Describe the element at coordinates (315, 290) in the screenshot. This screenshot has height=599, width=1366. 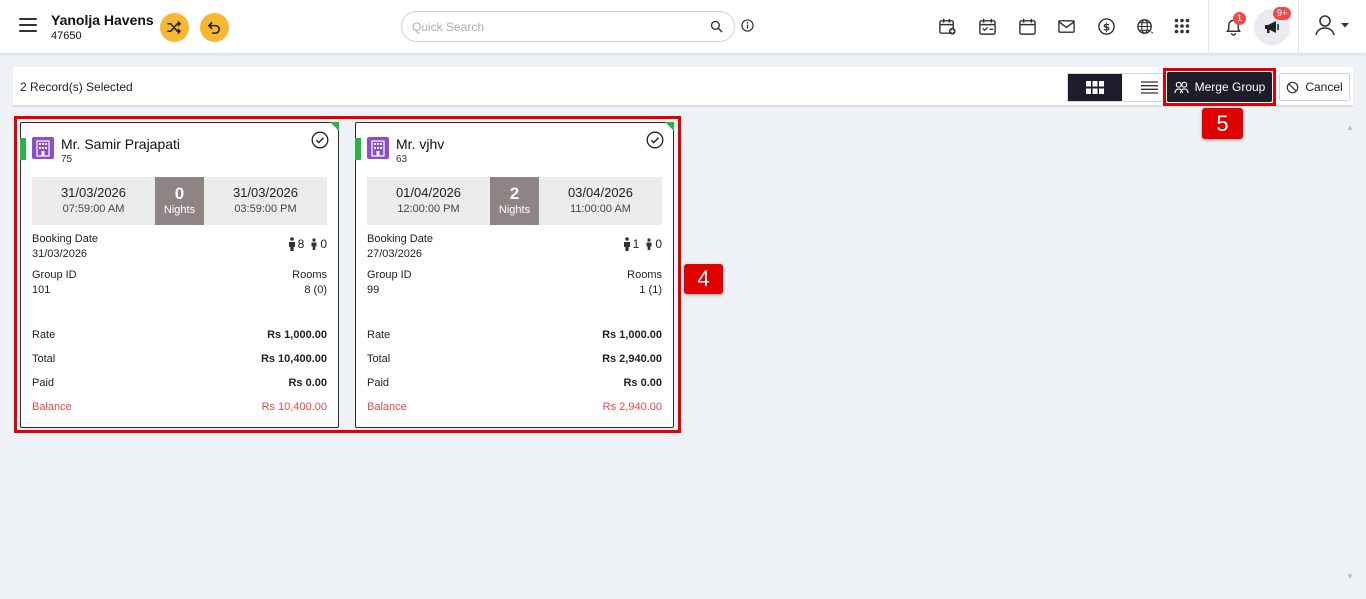
I see `rooms-value: 8 (0)` at that location.